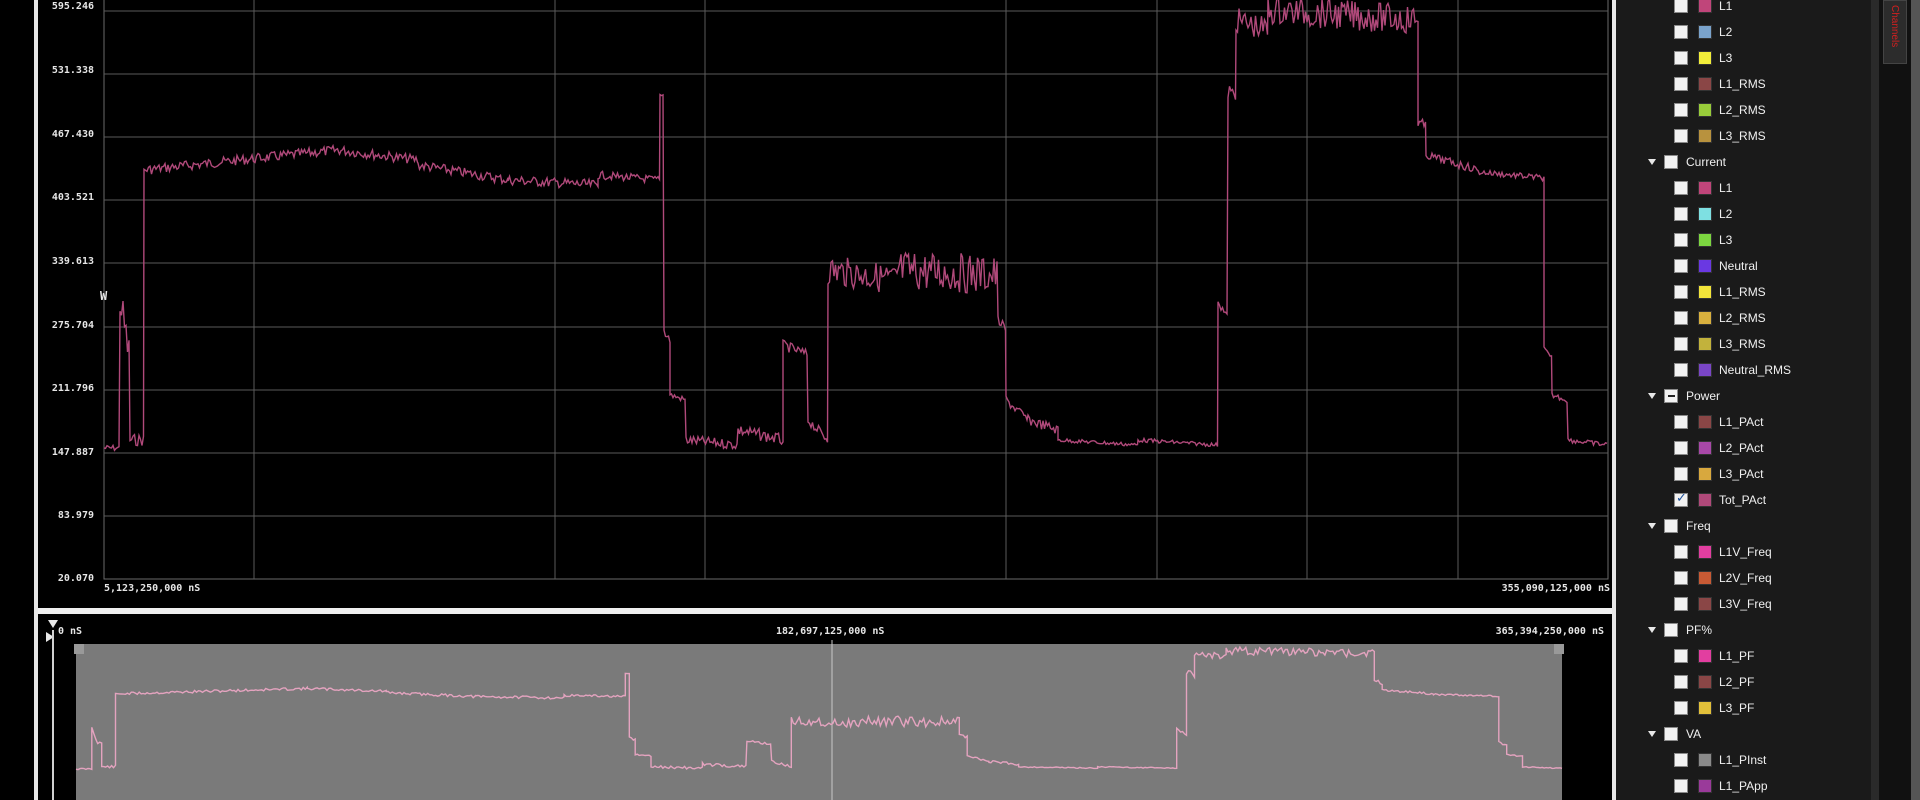  What do you see at coordinates (1718, 474) in the screenshot?
I see `channel-item: L3_PAct` at bounding box center [1718, 474].